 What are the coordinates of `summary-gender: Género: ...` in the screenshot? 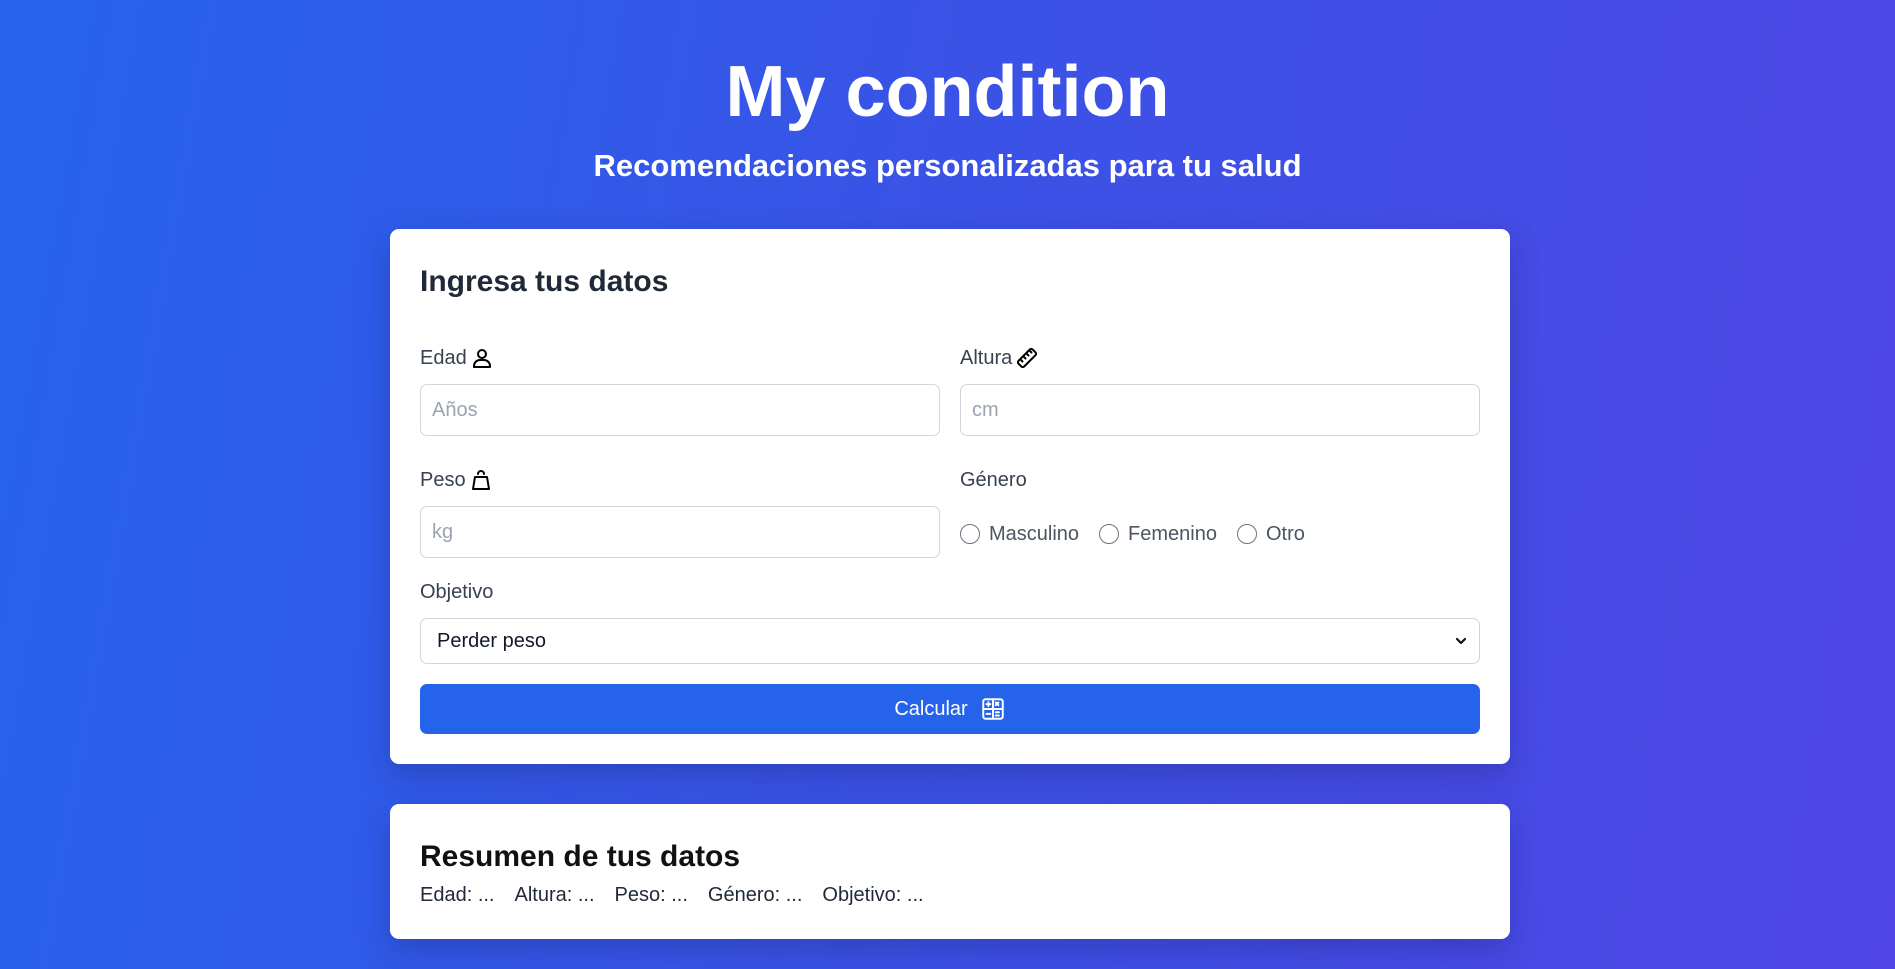 It's located at (755, 895).